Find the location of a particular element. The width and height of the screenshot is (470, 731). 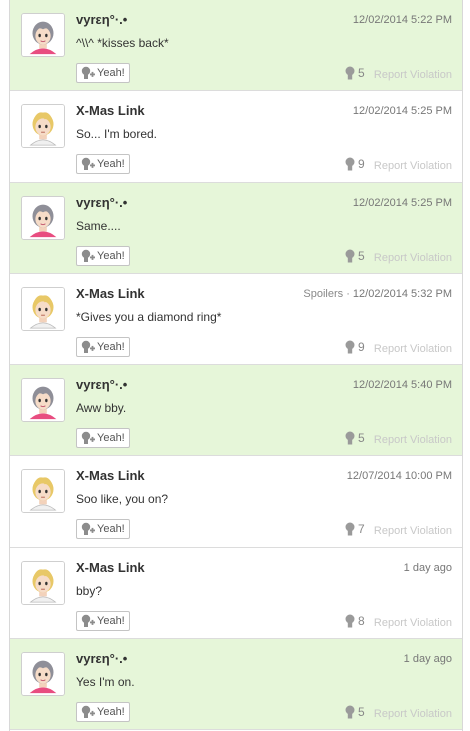

comment-body: bby? is located at coordinates (89, 590).